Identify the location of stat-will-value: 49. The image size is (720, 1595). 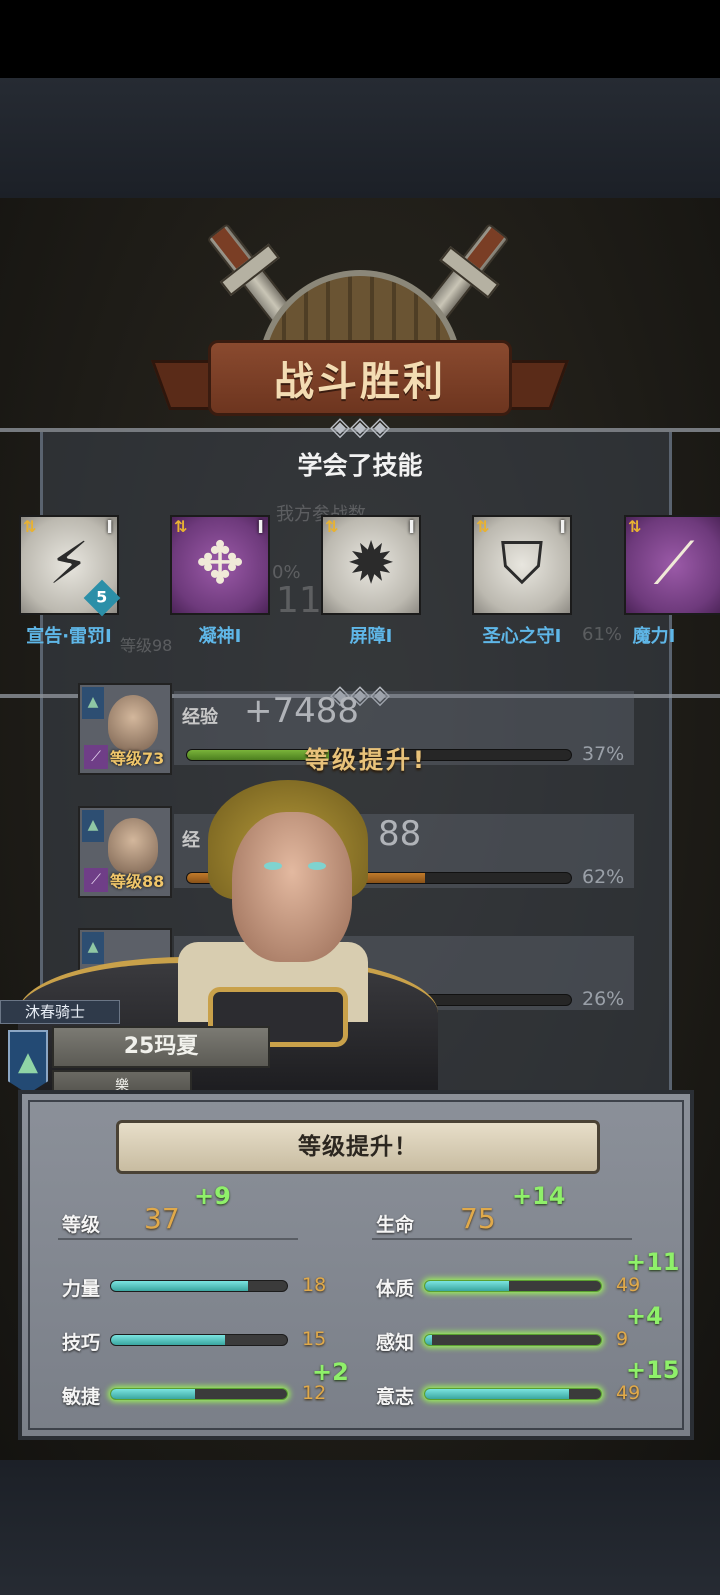
(628, 1393).